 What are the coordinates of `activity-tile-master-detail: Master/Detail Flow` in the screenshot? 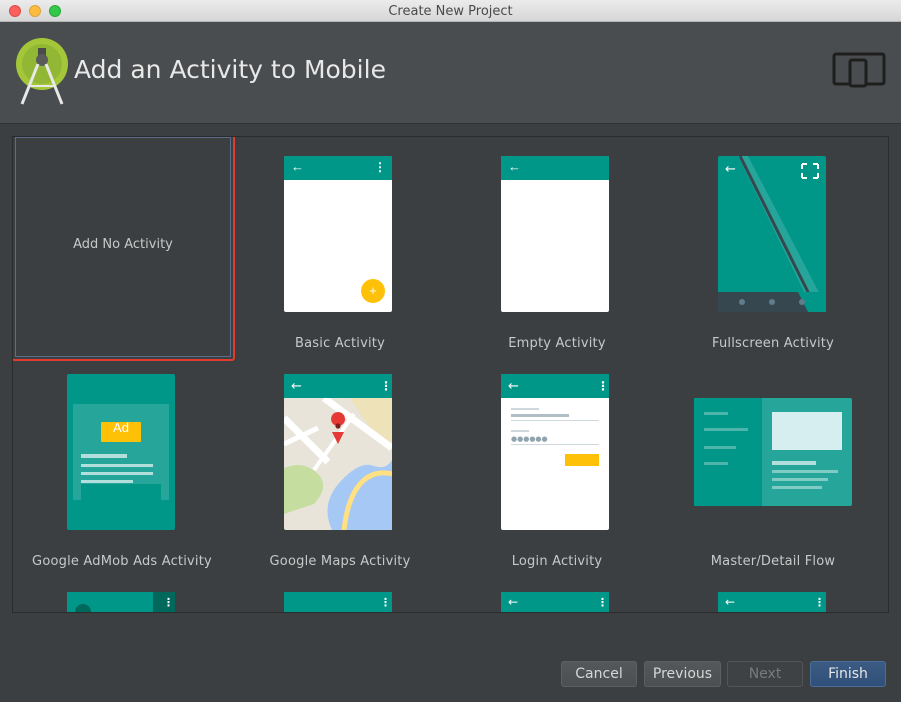 It's located at (773, 464).